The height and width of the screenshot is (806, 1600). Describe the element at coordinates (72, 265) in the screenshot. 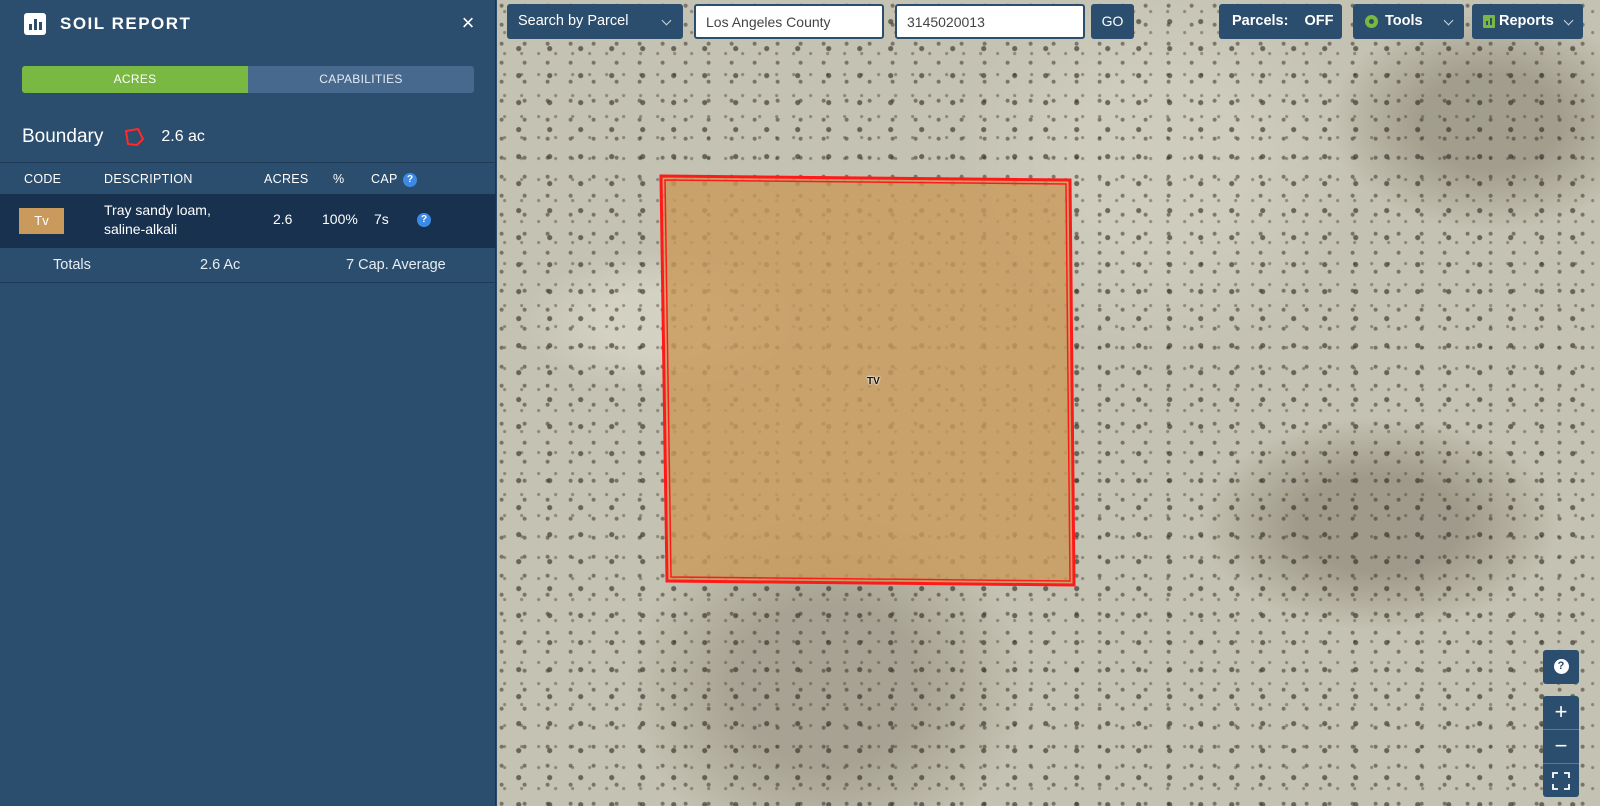

I see `totals-label: Totals` at that location.